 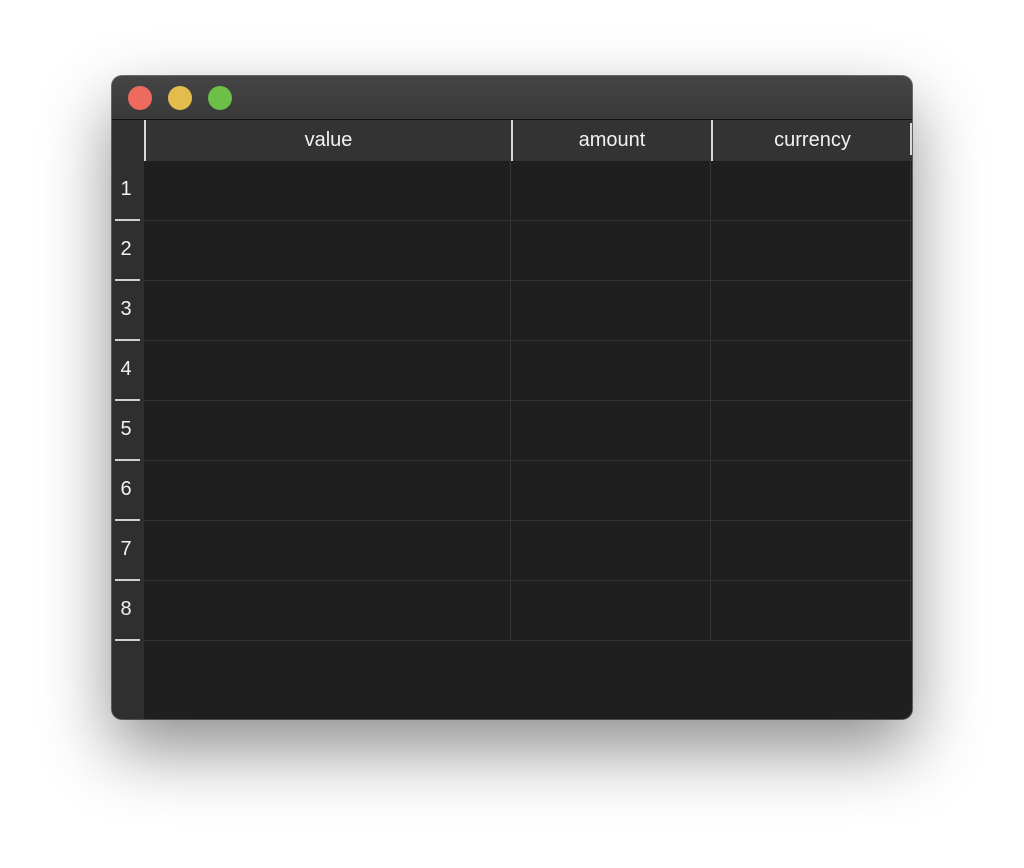 I want to click on column-header-currency: currency, so click(x=811, y=140).